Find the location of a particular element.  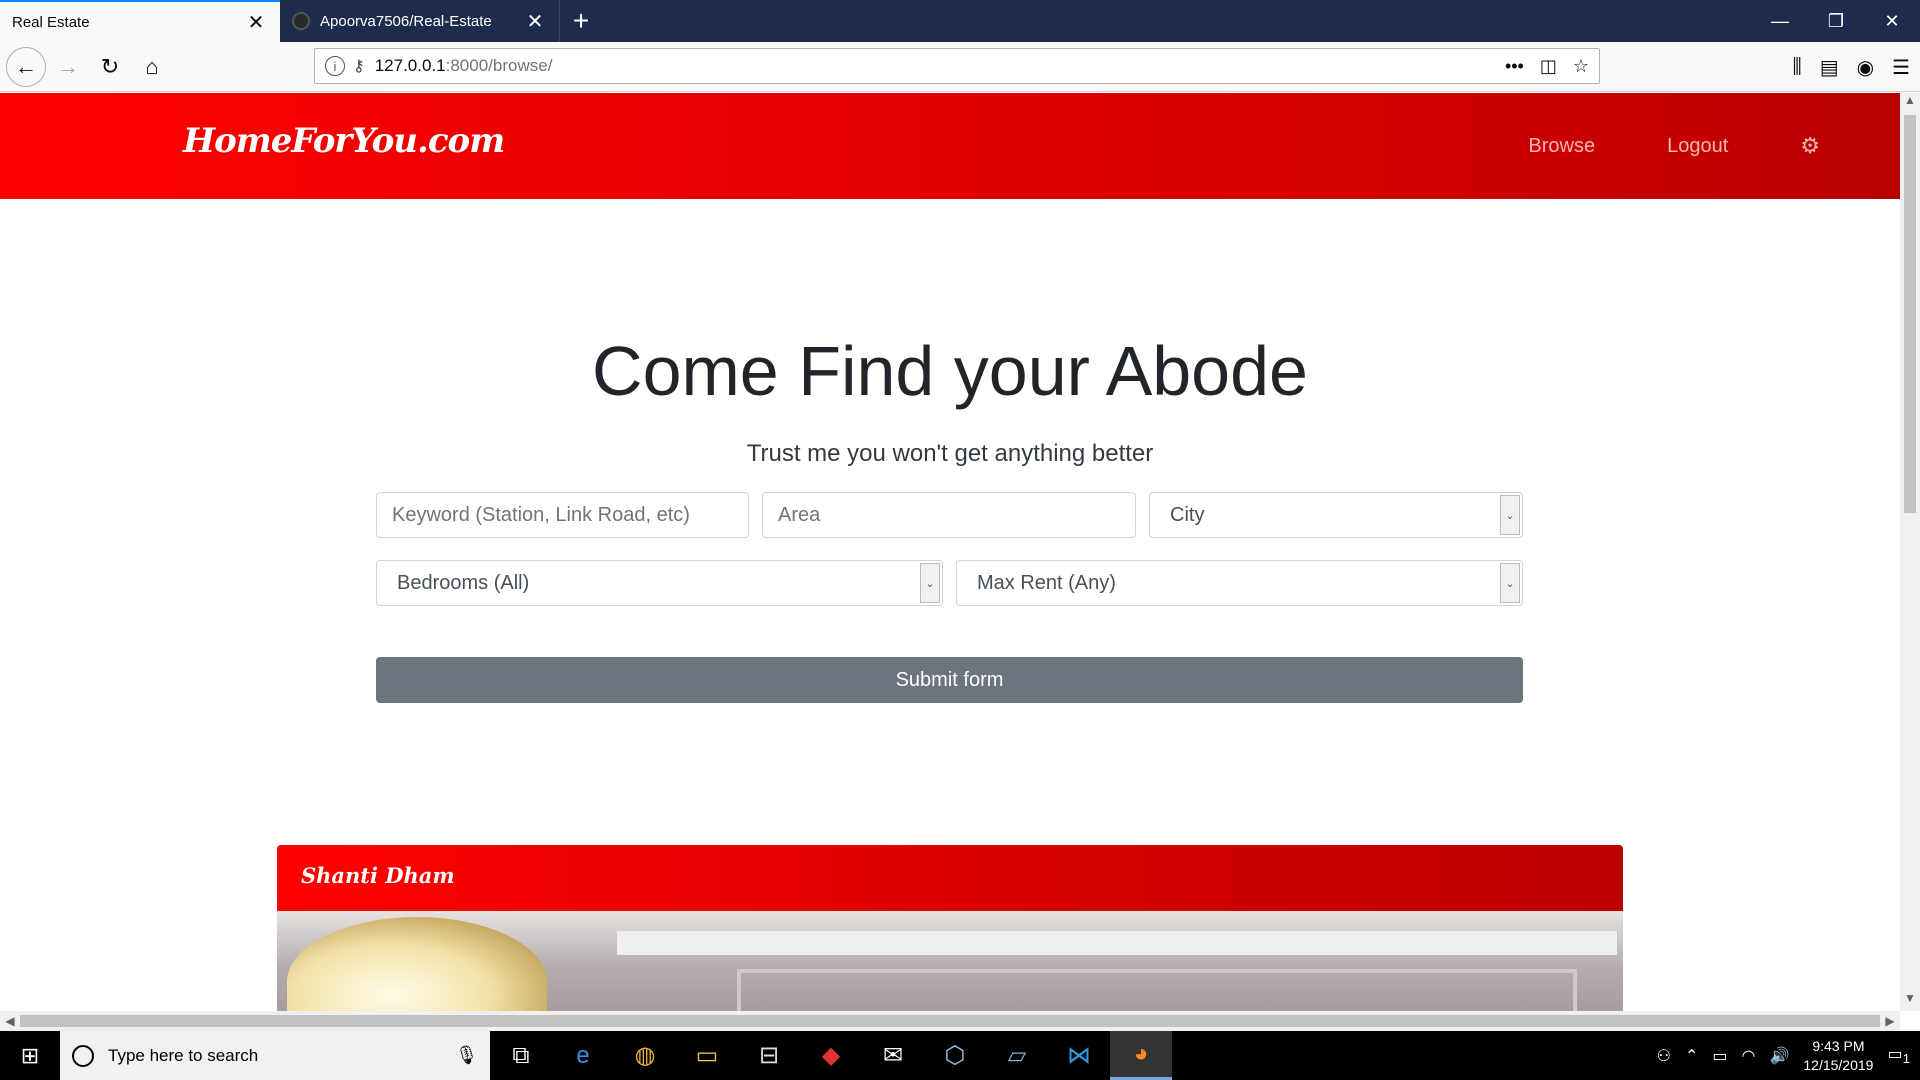

mail-icon: ✉ is located at coordinates (893, 1055).